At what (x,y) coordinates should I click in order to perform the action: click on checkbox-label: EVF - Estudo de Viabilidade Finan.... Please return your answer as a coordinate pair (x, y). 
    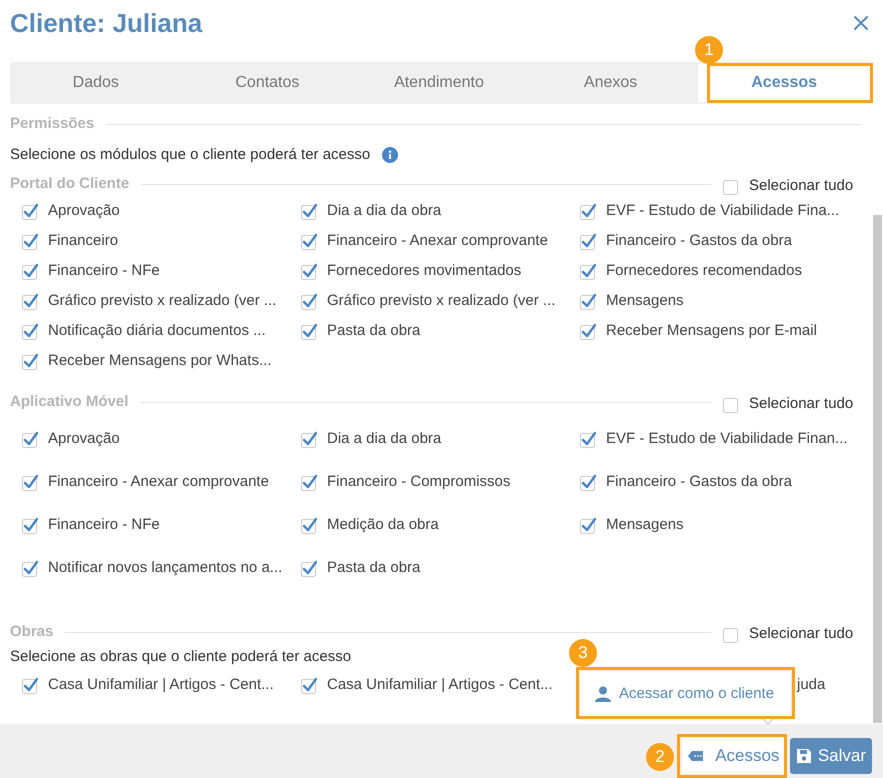
    Looking at the image, I should click on (727, 439).